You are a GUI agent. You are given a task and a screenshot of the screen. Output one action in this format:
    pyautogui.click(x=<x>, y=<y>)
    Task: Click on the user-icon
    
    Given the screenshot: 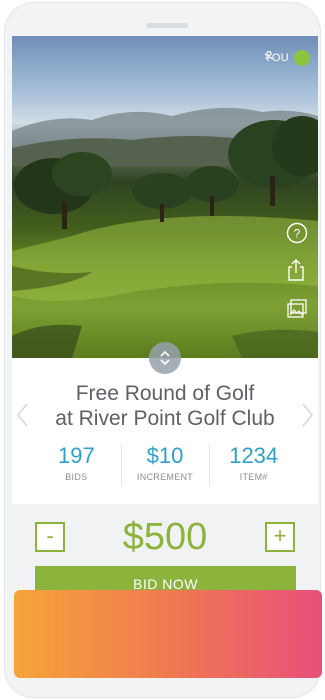 What is the action you would take?
    pyautogui.click(x=287, y=58)
    